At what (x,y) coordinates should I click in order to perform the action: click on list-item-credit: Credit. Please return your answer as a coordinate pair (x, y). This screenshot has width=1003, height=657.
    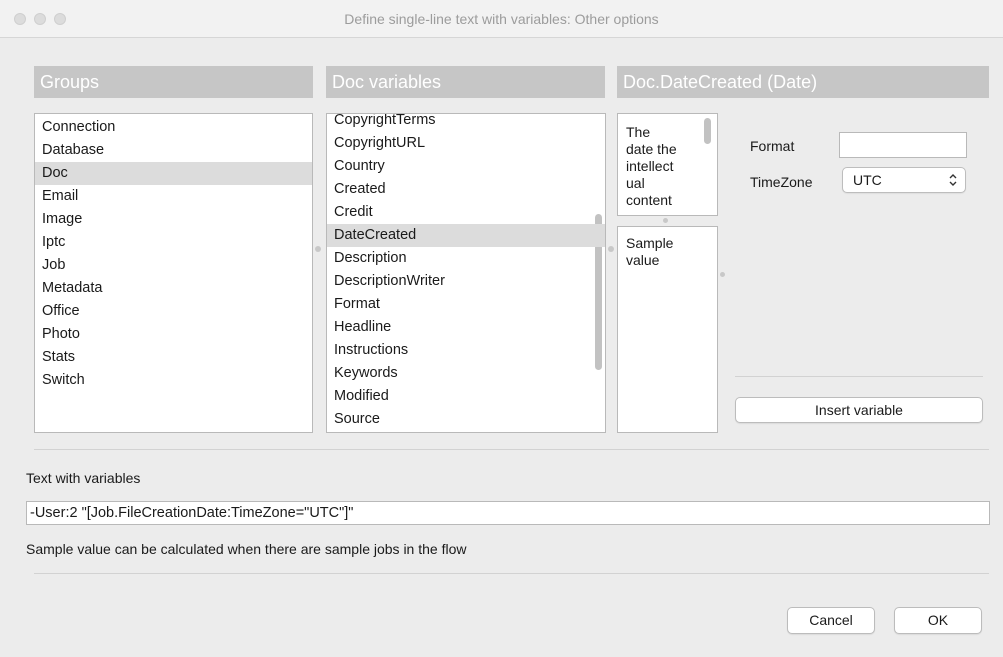
    Looking at the image, I should click on (466, 212).